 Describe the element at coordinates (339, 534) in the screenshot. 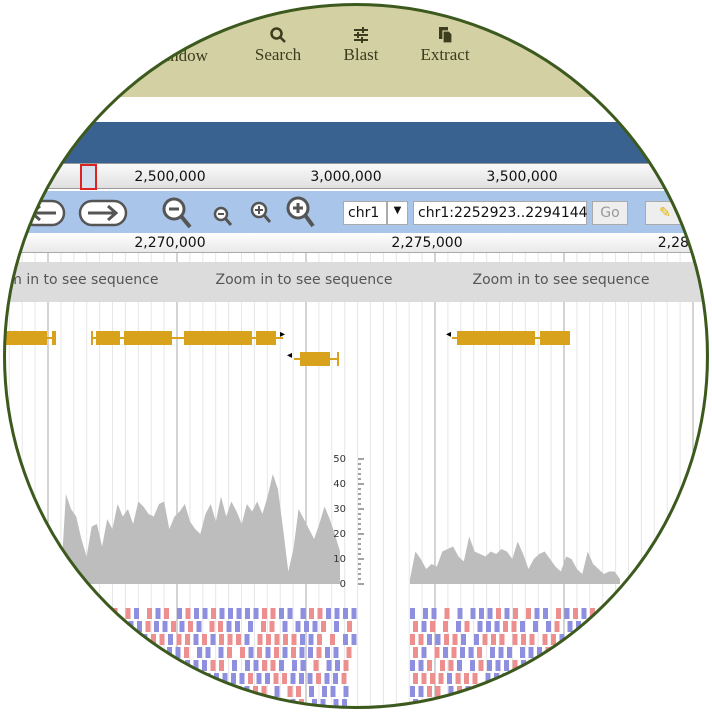

I see `axis-tick: 20` at that location.